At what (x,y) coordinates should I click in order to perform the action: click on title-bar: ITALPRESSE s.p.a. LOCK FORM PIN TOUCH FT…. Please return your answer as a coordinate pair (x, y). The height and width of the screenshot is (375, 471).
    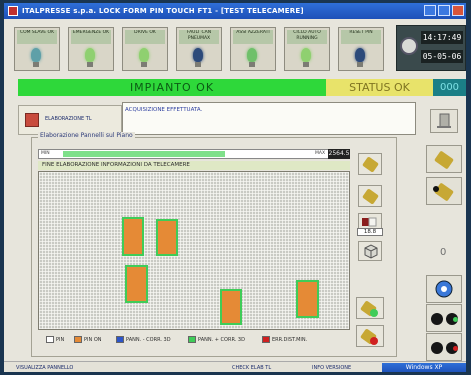
    Looking at the image, I should click on (235, 11).